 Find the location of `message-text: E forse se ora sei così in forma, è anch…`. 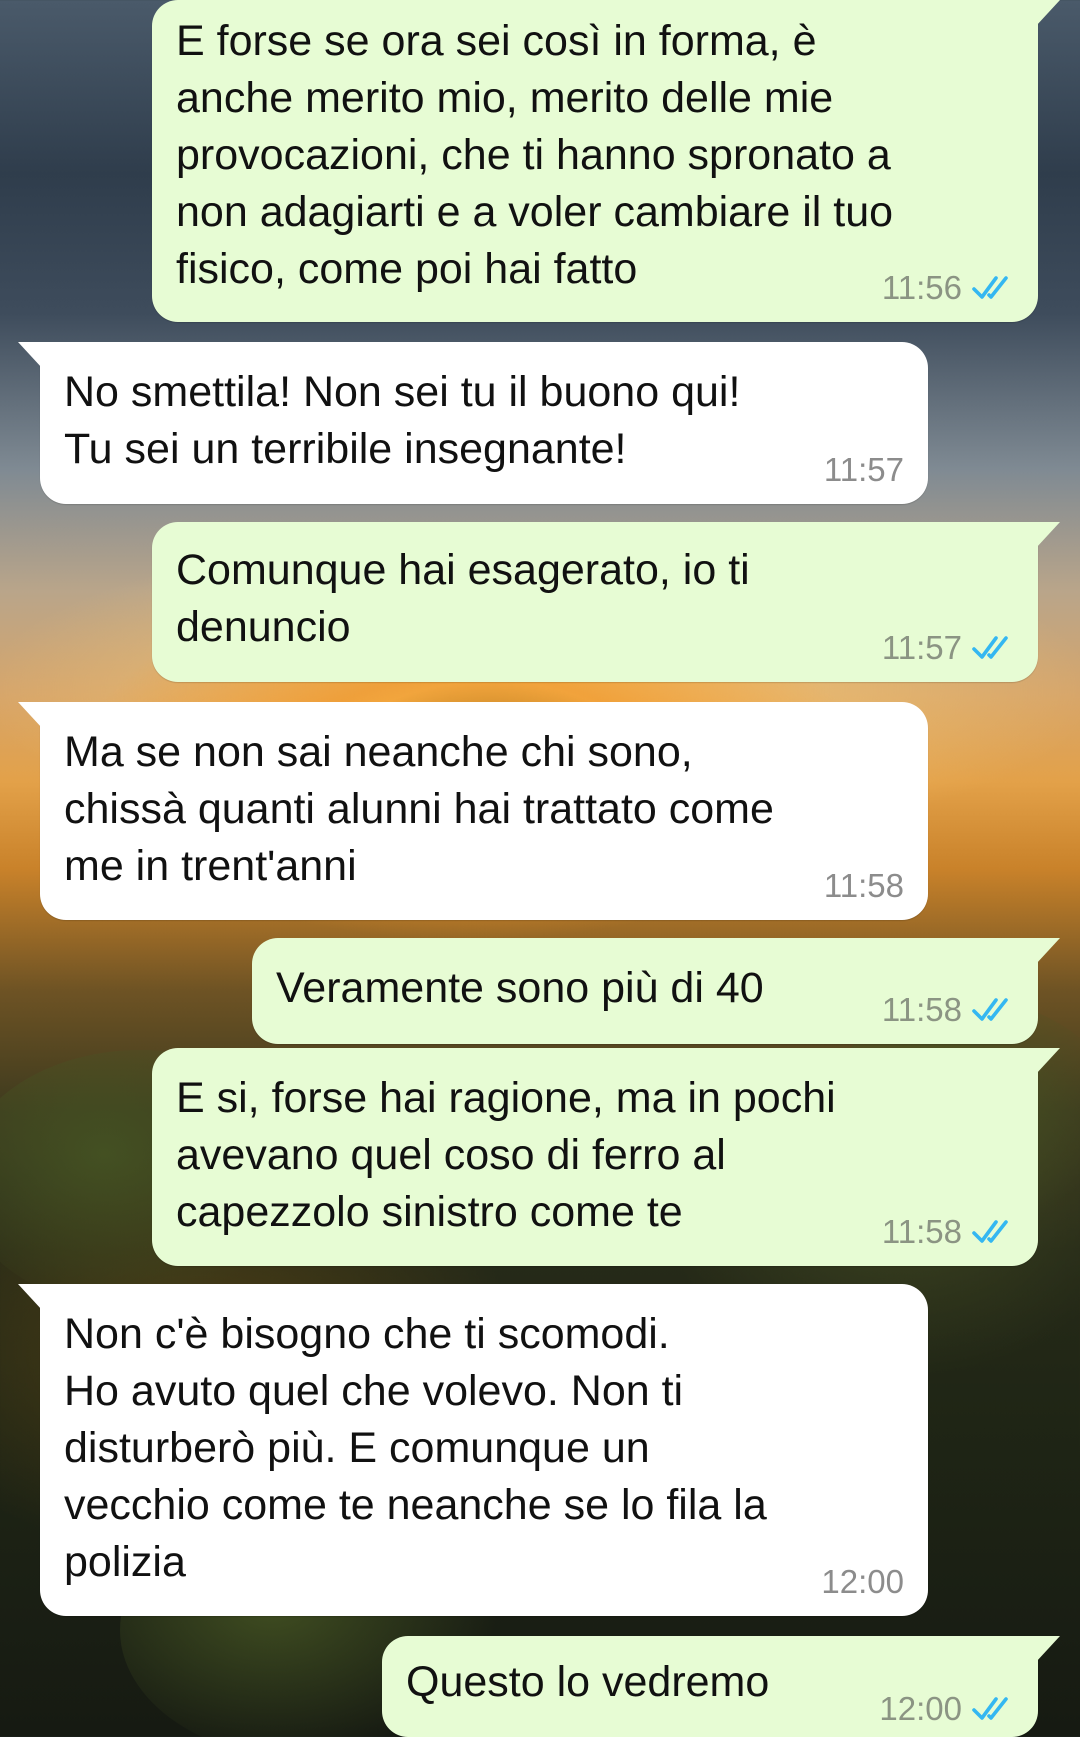

message-text: E forse se ora sei così in forma, è anch… is located at coordinates (535, 155).